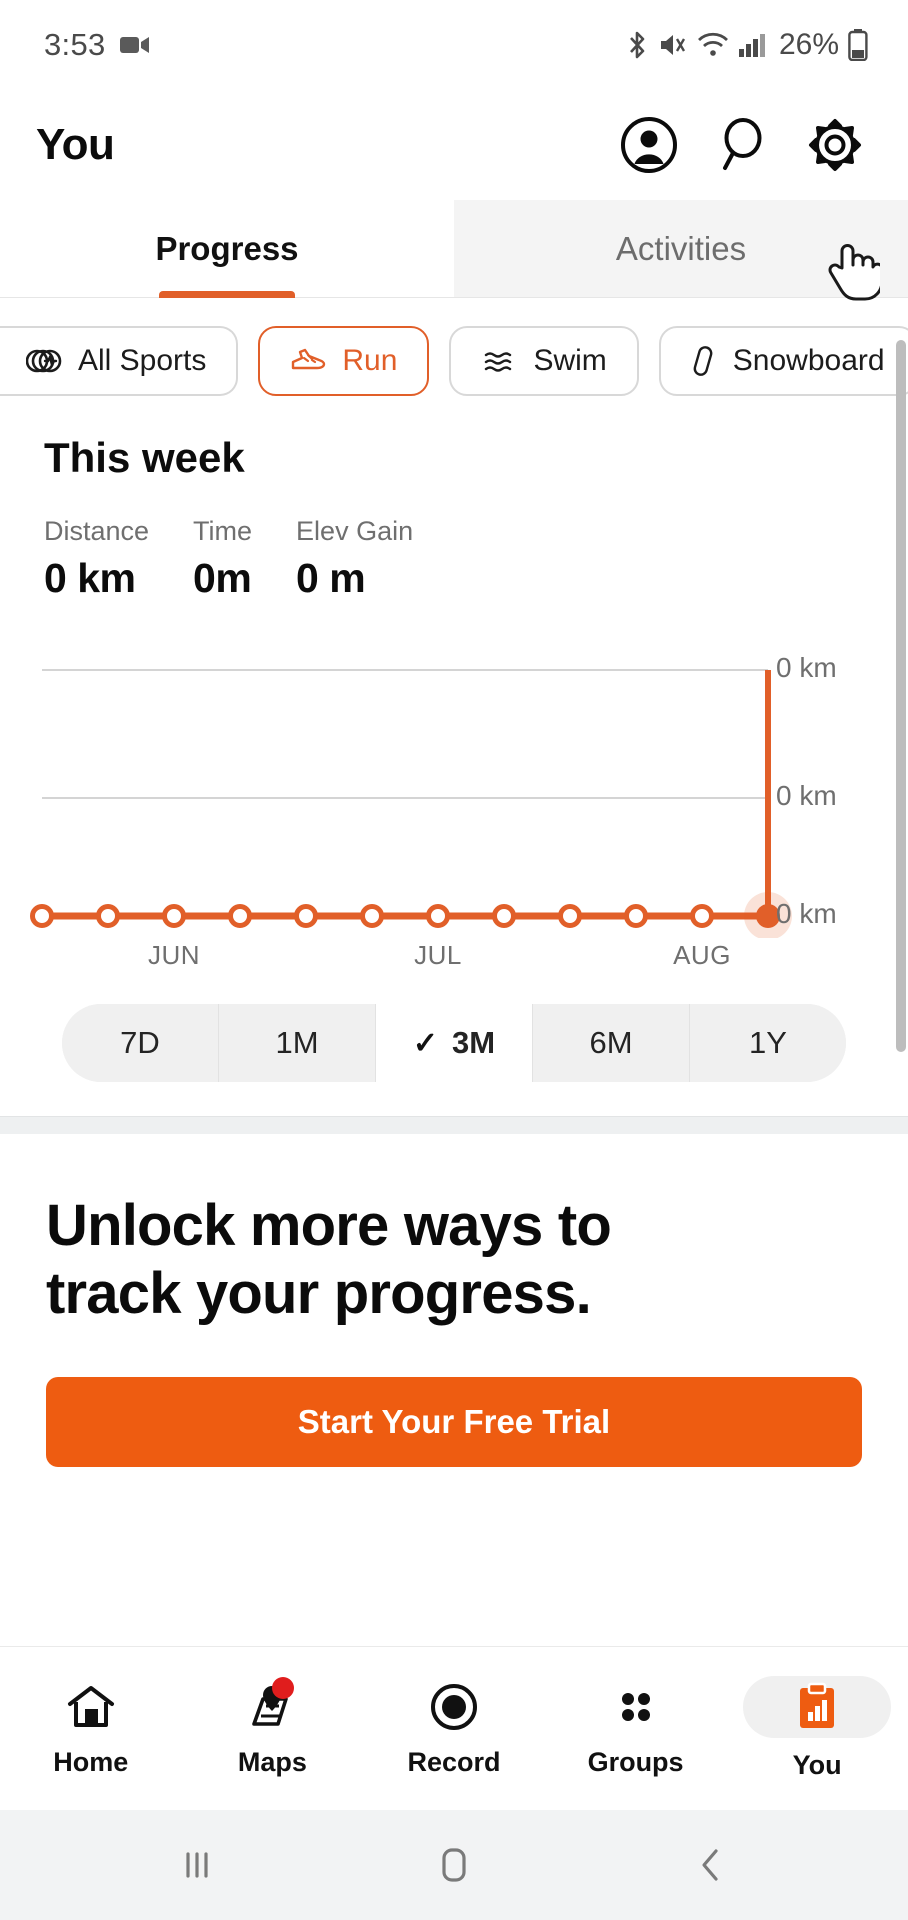 The image size is (908, 1920). I want to click on vertical-scrollbar, so click(901, 696).